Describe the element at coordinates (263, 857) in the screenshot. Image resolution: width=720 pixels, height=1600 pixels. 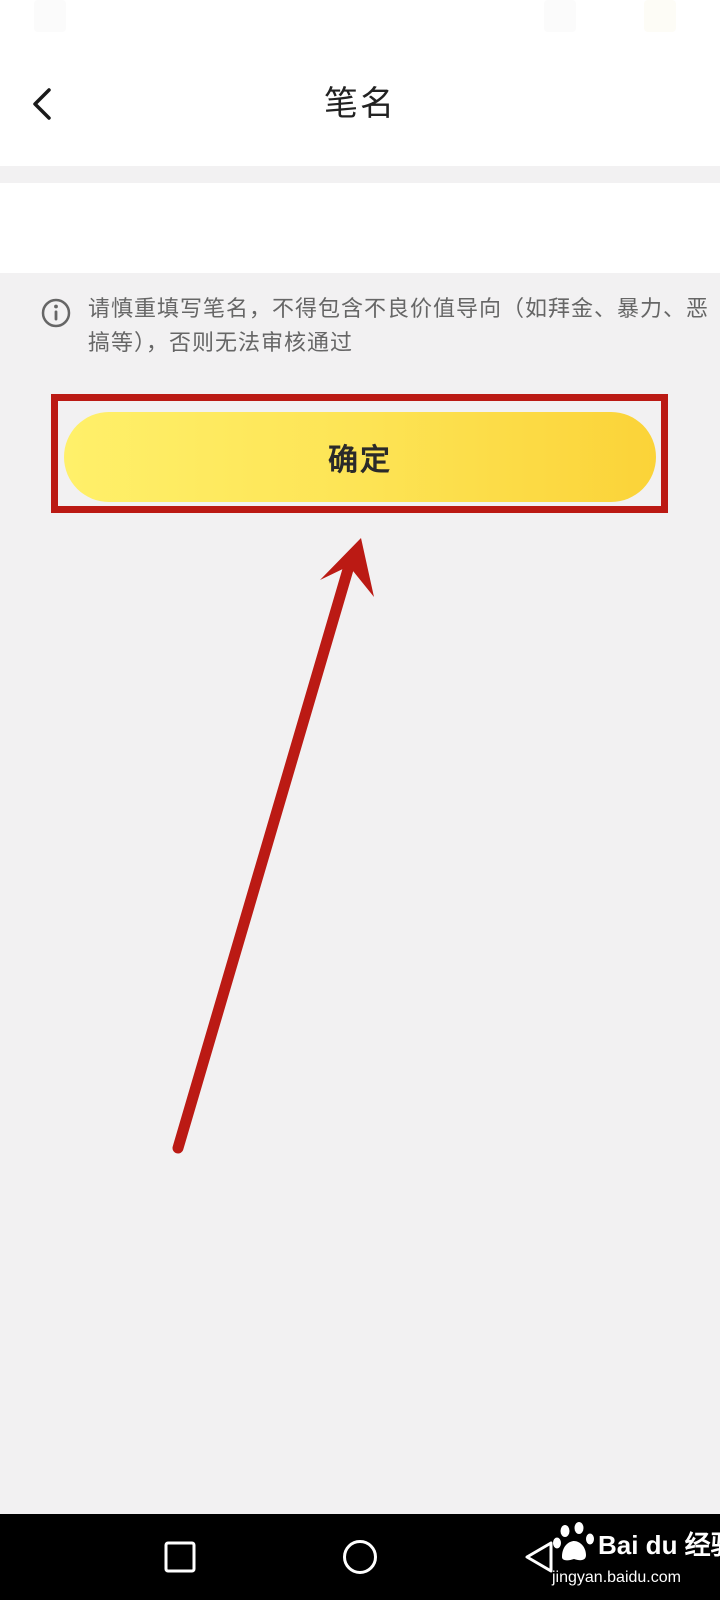
I see `annotation-arrow-shaft` at that location.